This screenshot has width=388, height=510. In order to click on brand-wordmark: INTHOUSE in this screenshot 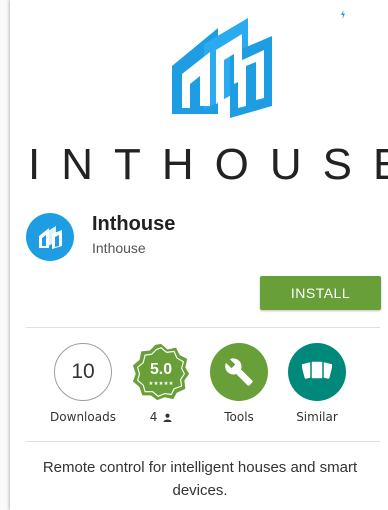, I will do `click(208, 164)`.